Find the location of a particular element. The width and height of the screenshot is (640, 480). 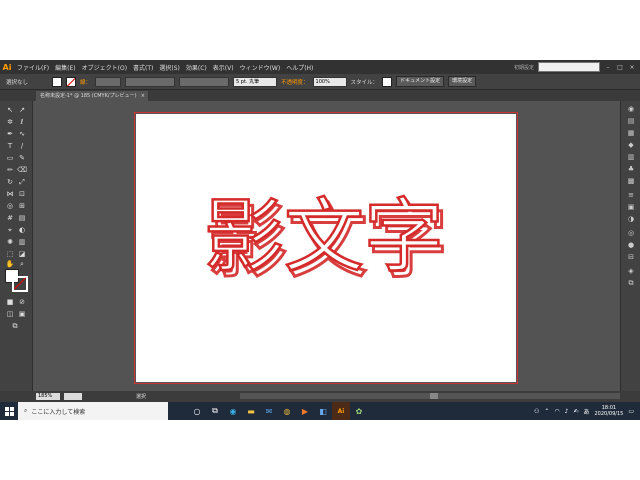

eraser-tool-icon: ⌫ is located at coordinates (22, 170).